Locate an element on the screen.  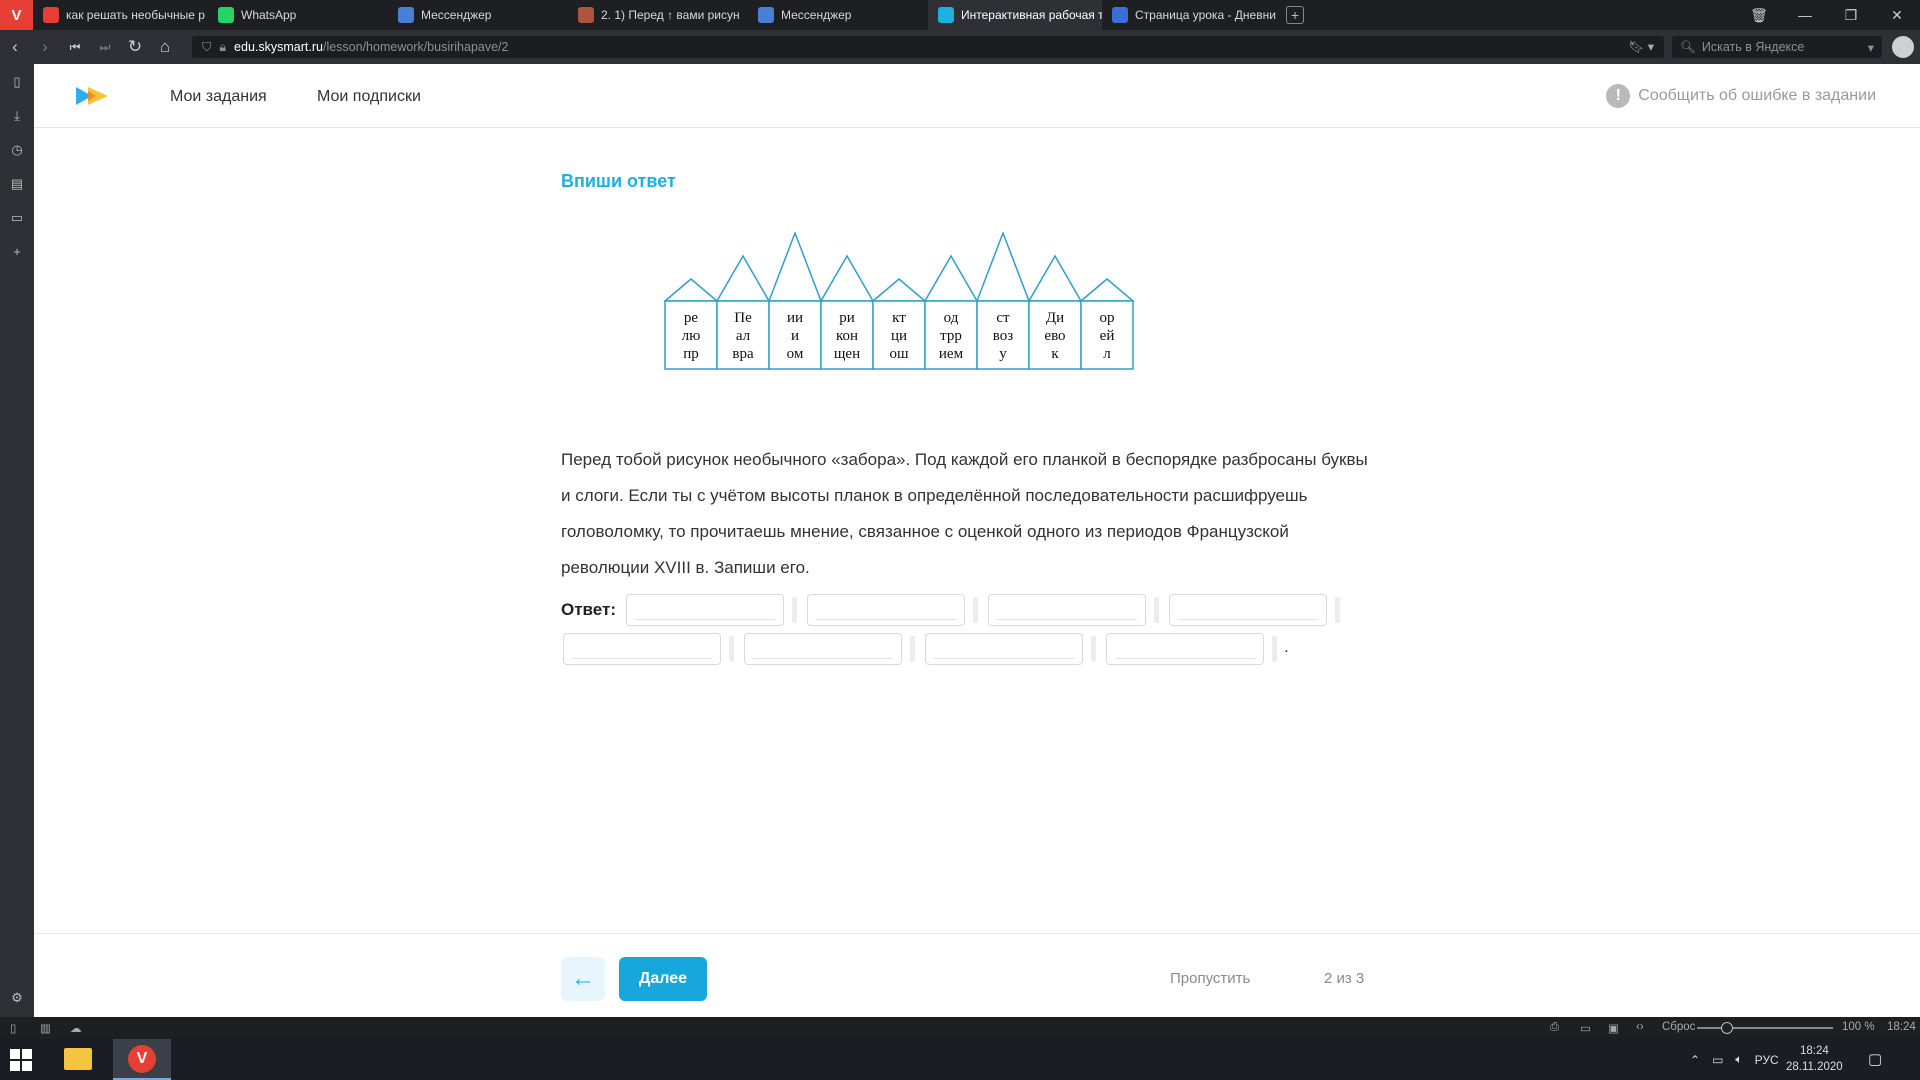
forward-nav-icon: › is located at coordinates (45, 47).